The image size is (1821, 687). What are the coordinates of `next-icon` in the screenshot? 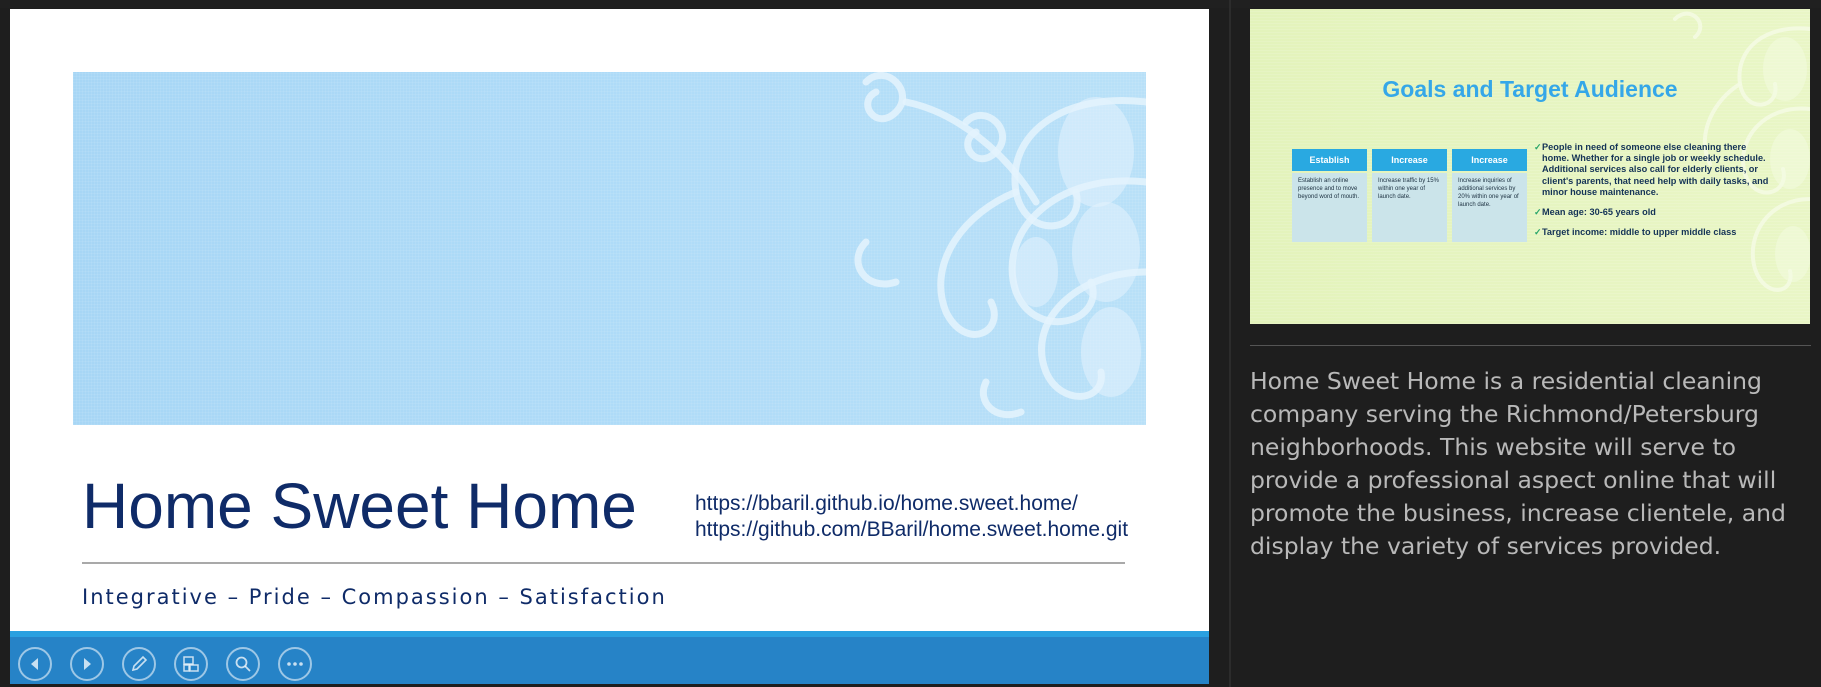 It's located at (87, 664).